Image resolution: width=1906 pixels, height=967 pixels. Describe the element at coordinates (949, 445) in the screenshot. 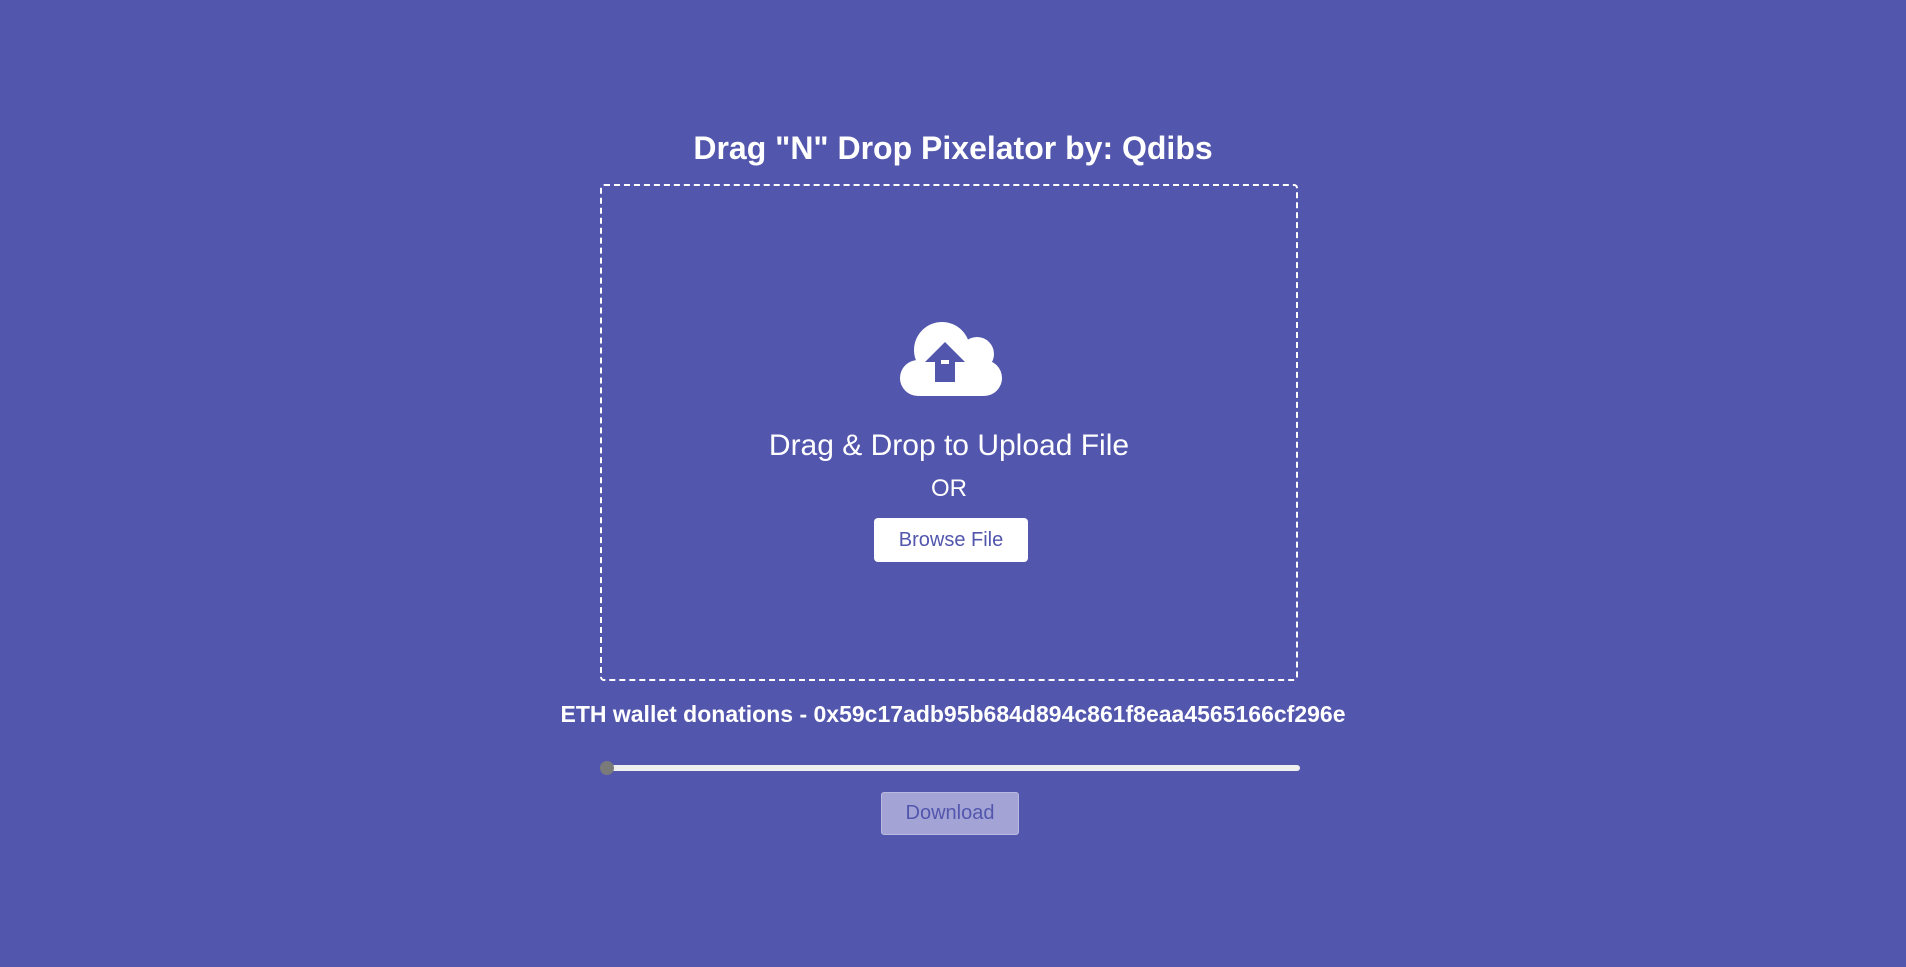

I see `drop-area-heading: Drag & Drop to Upload File` at that location.